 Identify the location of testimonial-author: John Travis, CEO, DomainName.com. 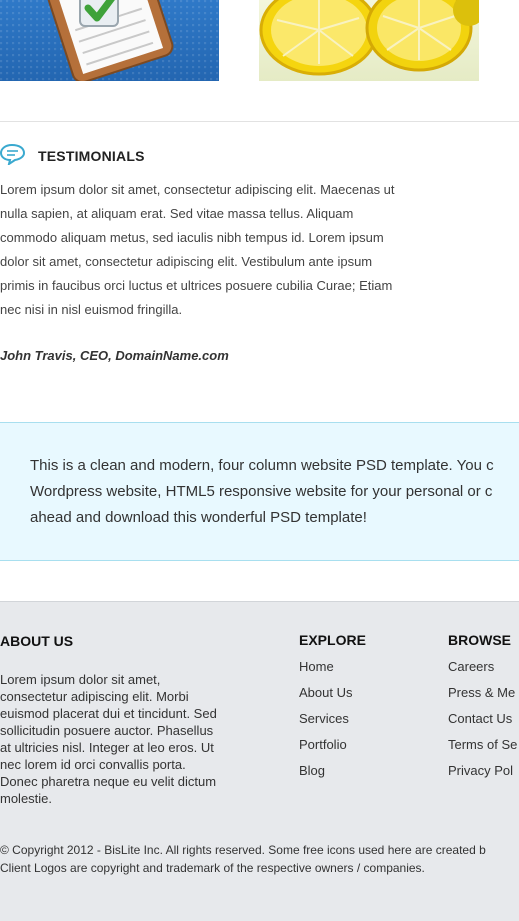
(114, 355).